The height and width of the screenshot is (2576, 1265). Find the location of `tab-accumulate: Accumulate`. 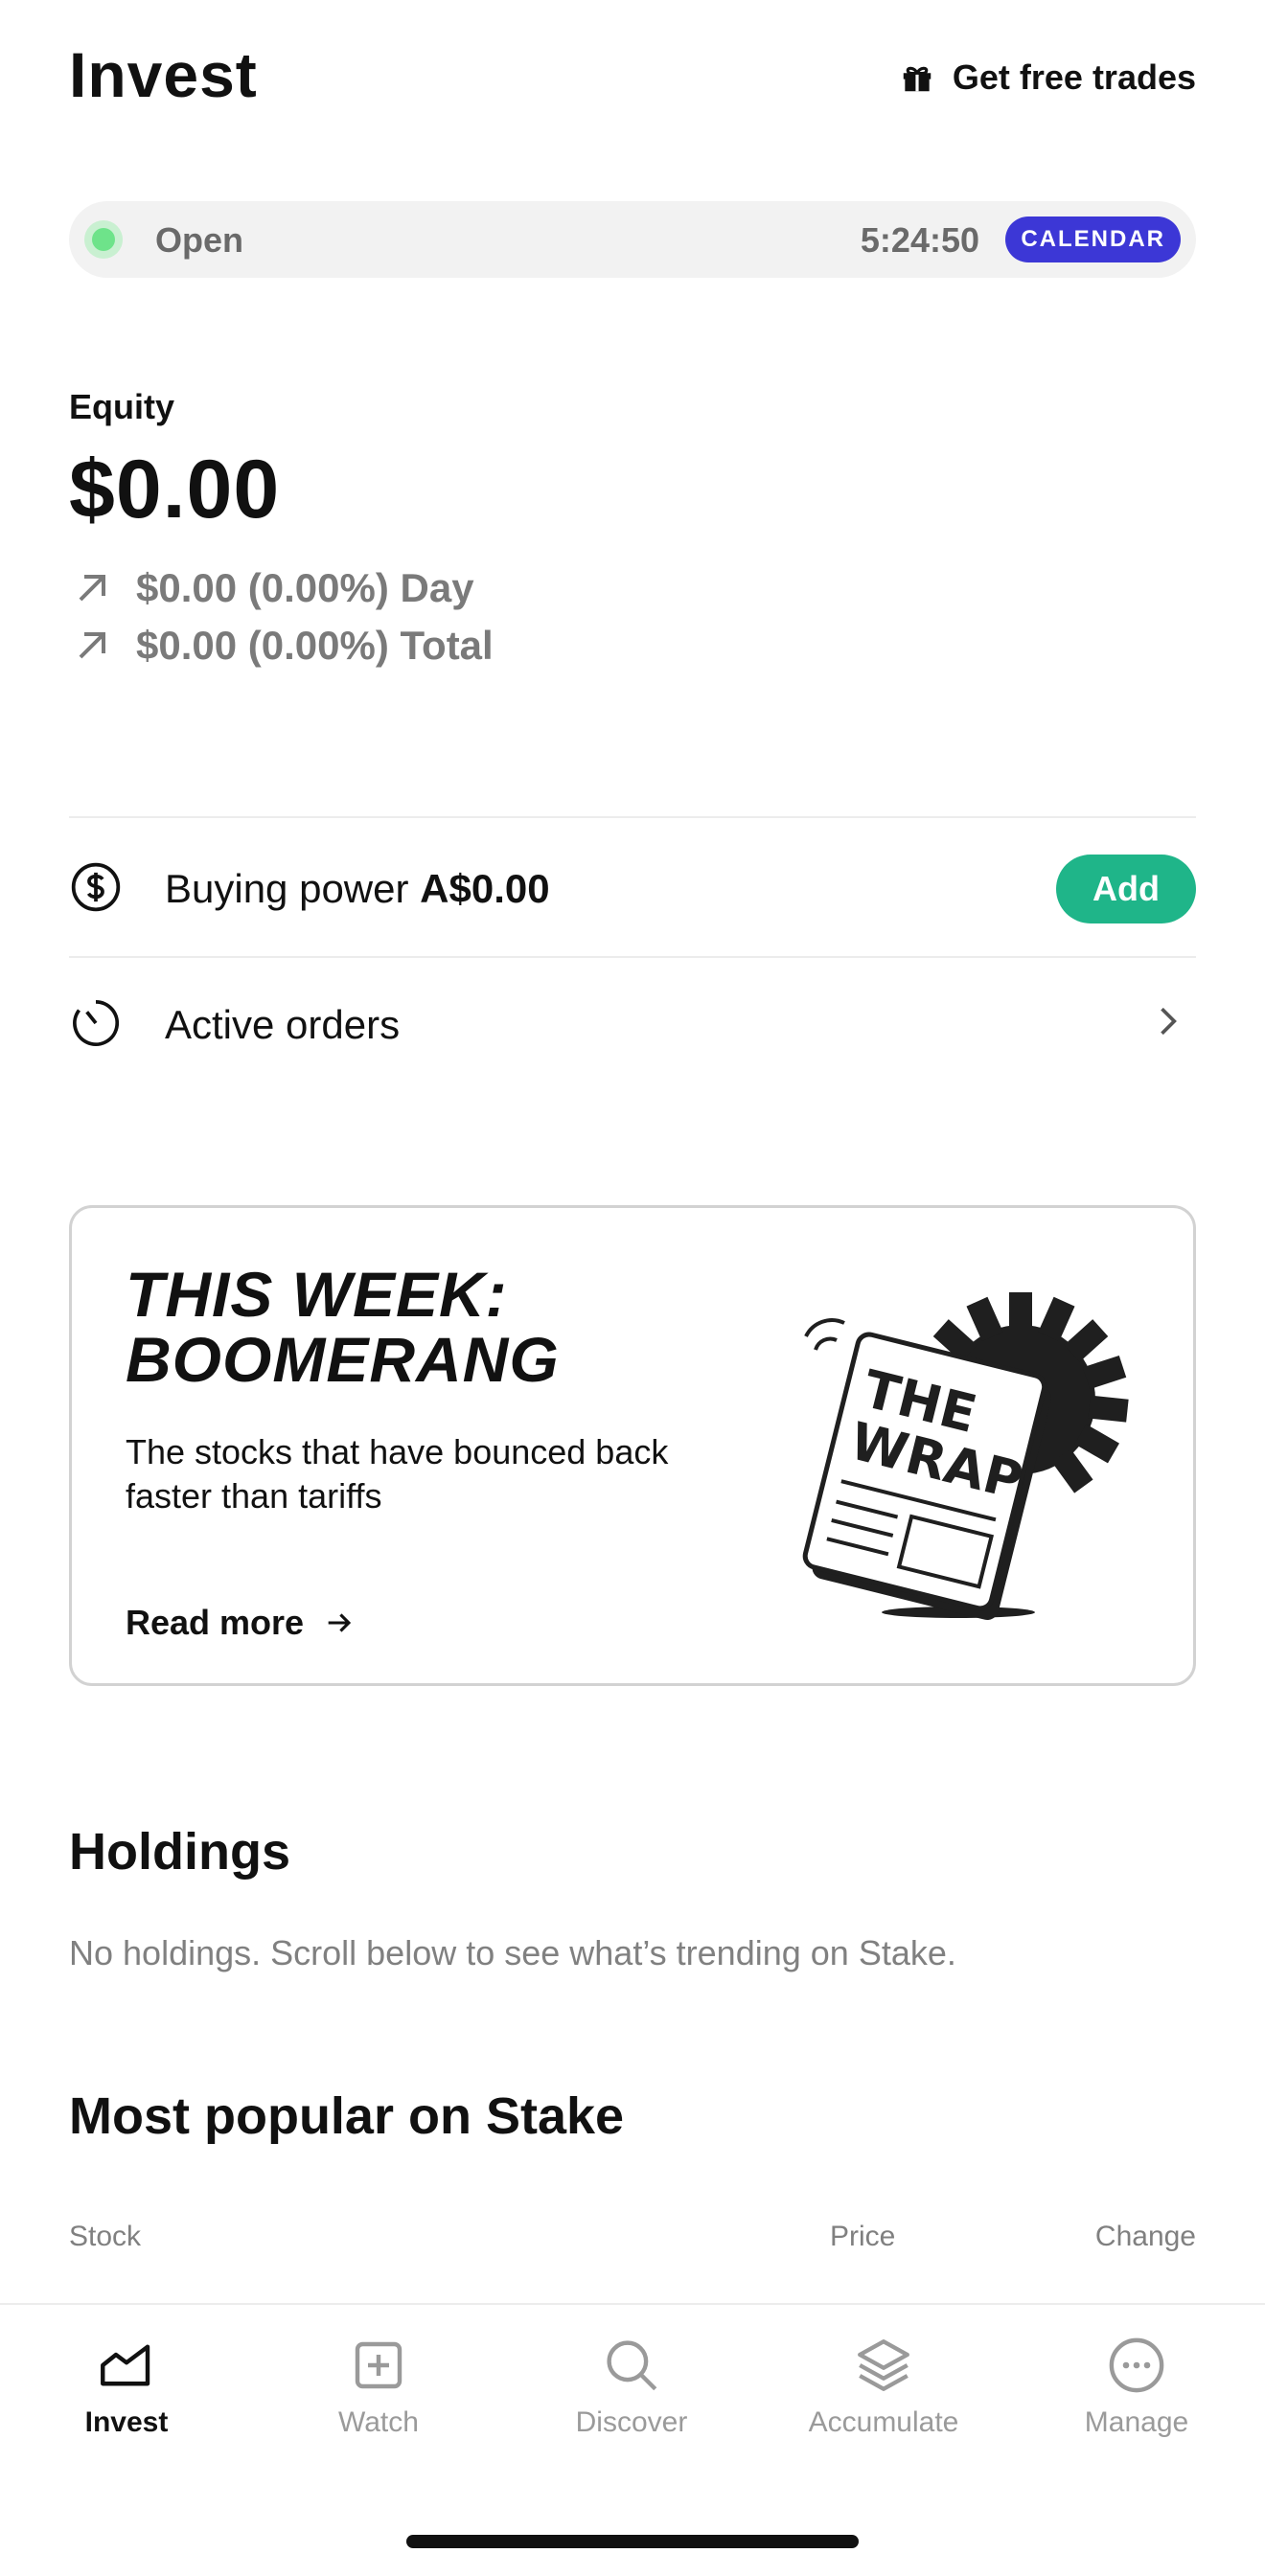

tab-accumulate: Accumulate is located at coordinates (883, 2386).